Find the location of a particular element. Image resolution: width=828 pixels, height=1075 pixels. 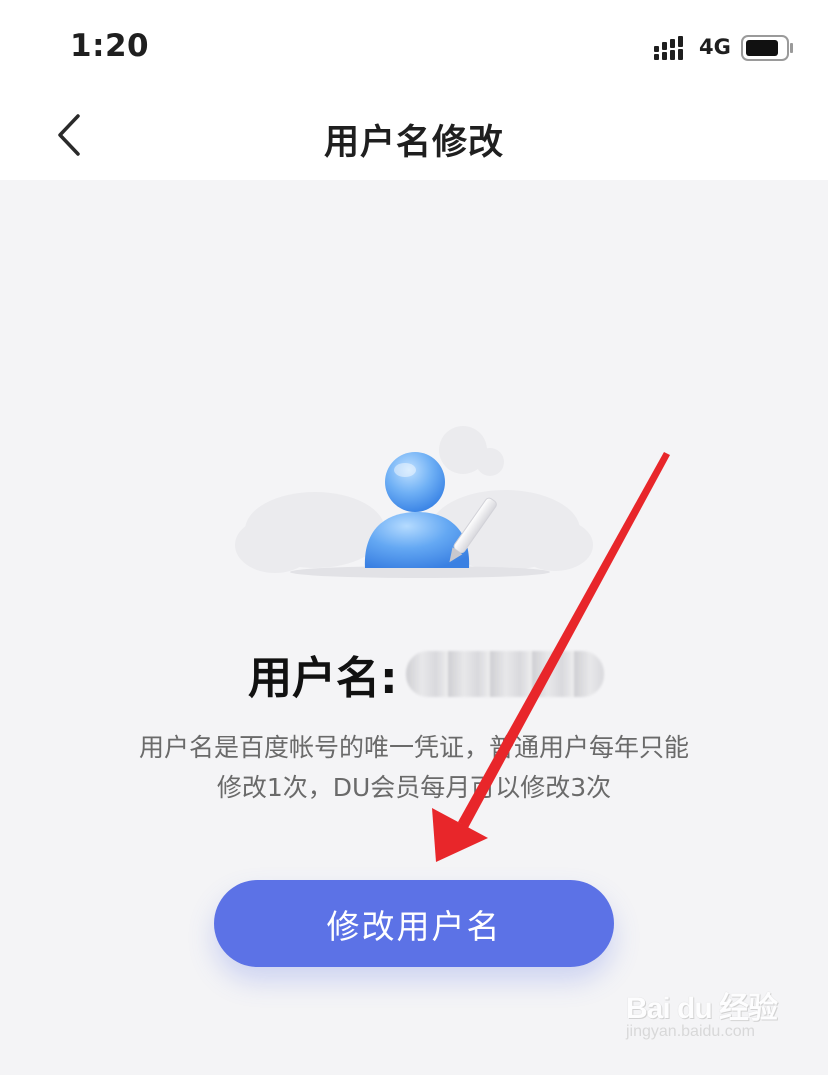

watermark-url: jingyan.baidu.com is located at coordinates (690, 1031).